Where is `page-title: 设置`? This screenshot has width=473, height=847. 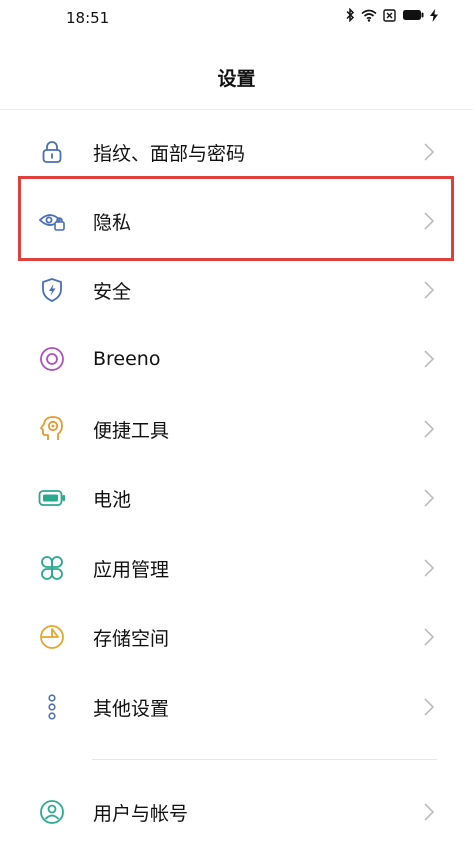 page-title: 设置 is located at coordinates (236, 79).